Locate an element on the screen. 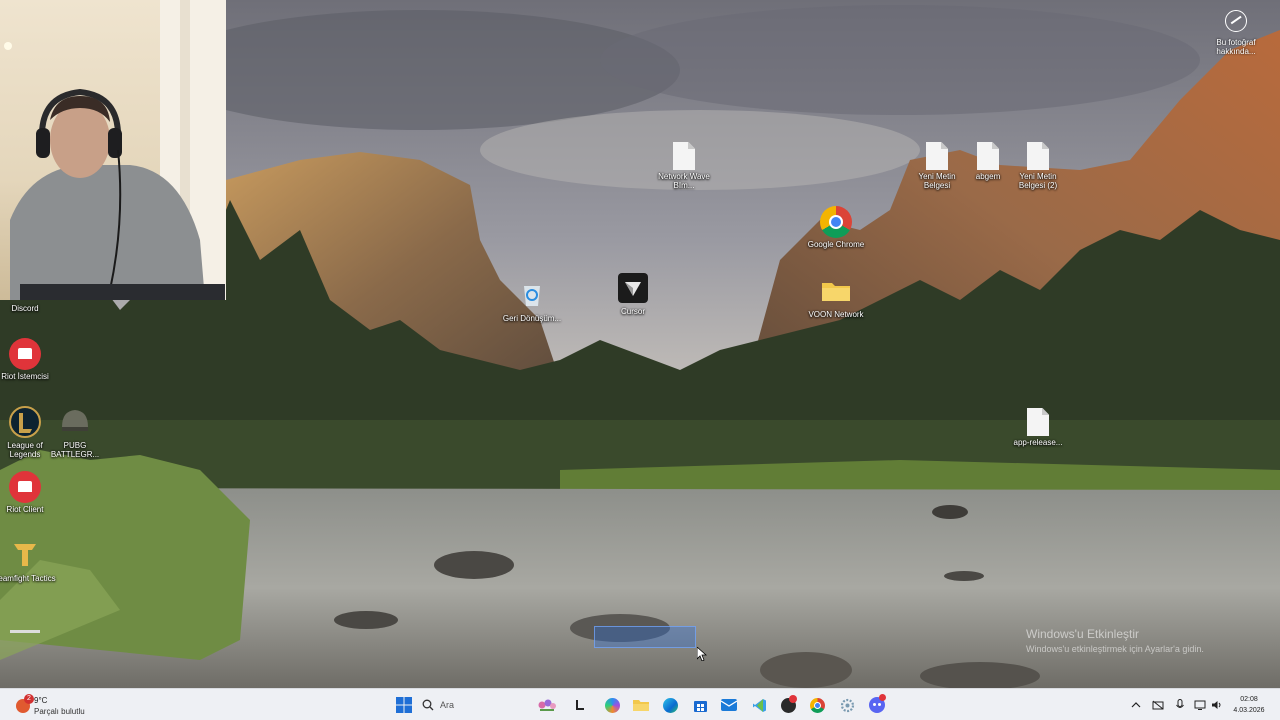  desktop-icon-cursor: Cursor is located at coordinates (633, 293).